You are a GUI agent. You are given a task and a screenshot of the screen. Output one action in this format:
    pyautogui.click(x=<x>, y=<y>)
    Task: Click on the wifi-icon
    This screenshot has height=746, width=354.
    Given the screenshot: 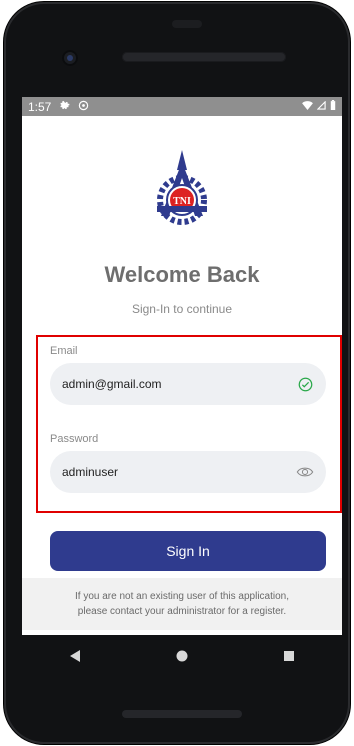 What is the action you would take?
    pyautogui.click(x=307, y=106)
    